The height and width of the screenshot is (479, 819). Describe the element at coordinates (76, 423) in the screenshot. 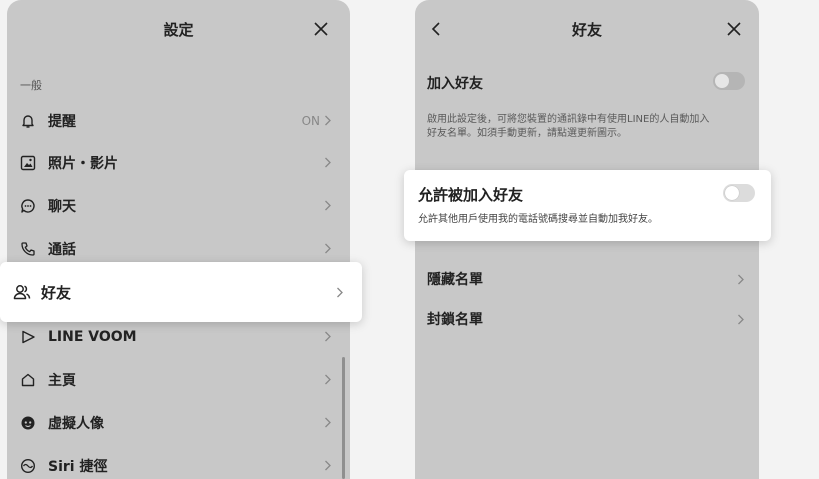

I see `settings-item-label: 虛擬人像` at that location.